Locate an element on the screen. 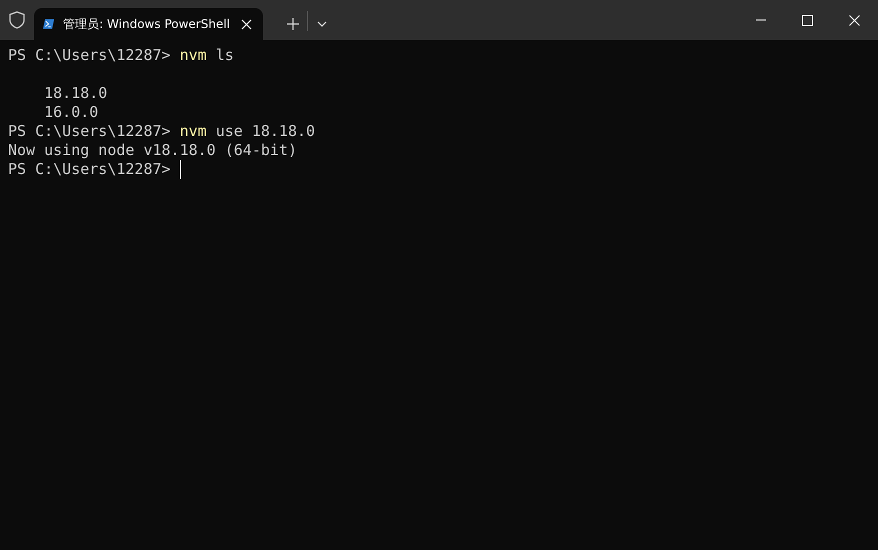 The height and width of the screenshot is (550, 878). terminal-text: Now using node v18.18.0 (64-bit) is located at coordinates (152, 150).